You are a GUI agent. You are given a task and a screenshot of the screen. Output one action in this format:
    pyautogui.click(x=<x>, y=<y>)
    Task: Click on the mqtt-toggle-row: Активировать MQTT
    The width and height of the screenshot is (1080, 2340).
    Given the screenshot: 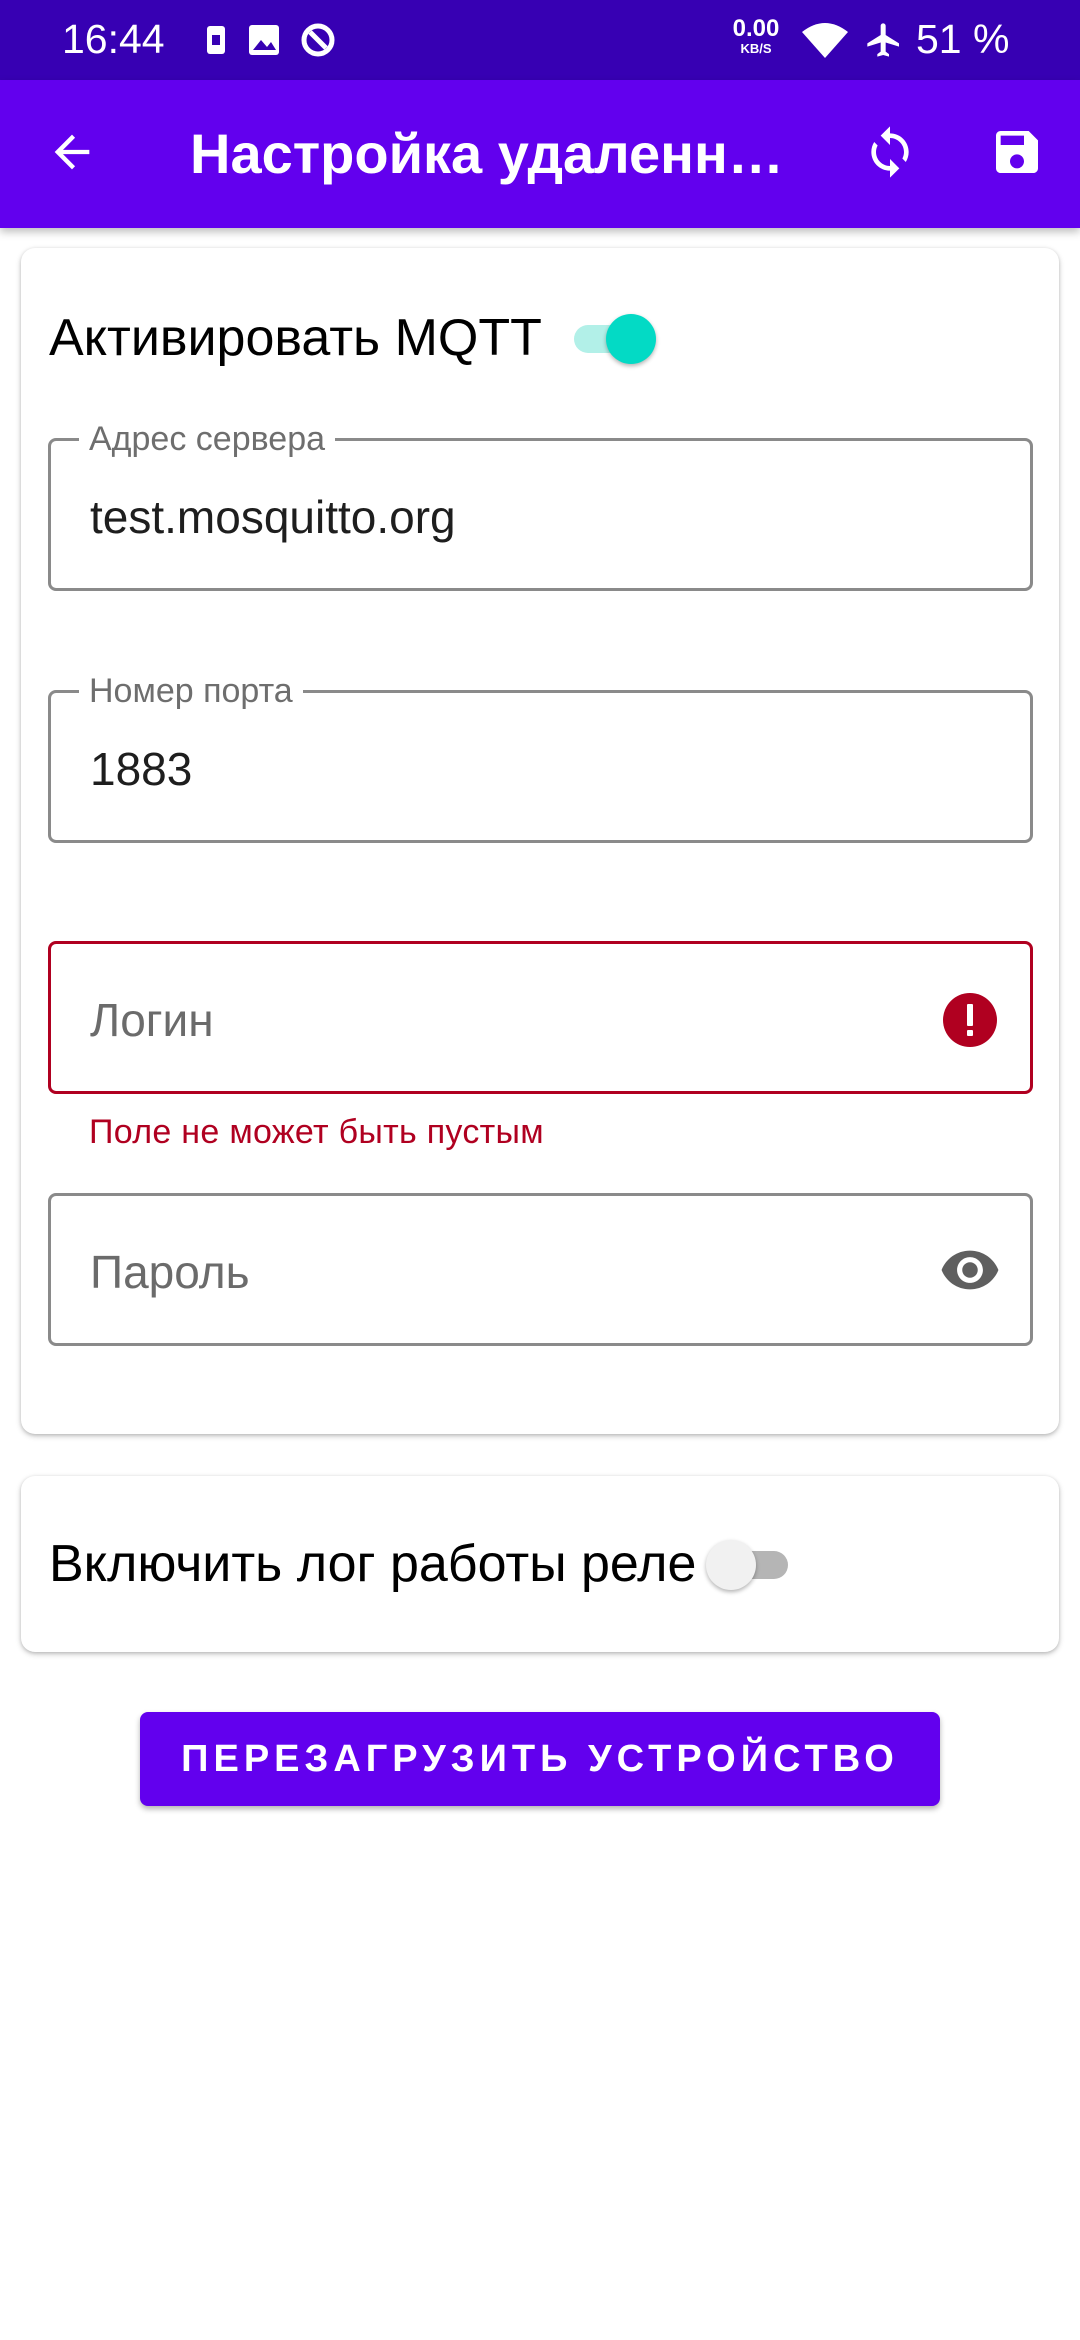 What is the action you would take?
    pyautogui.click(x=352, y=338)
    